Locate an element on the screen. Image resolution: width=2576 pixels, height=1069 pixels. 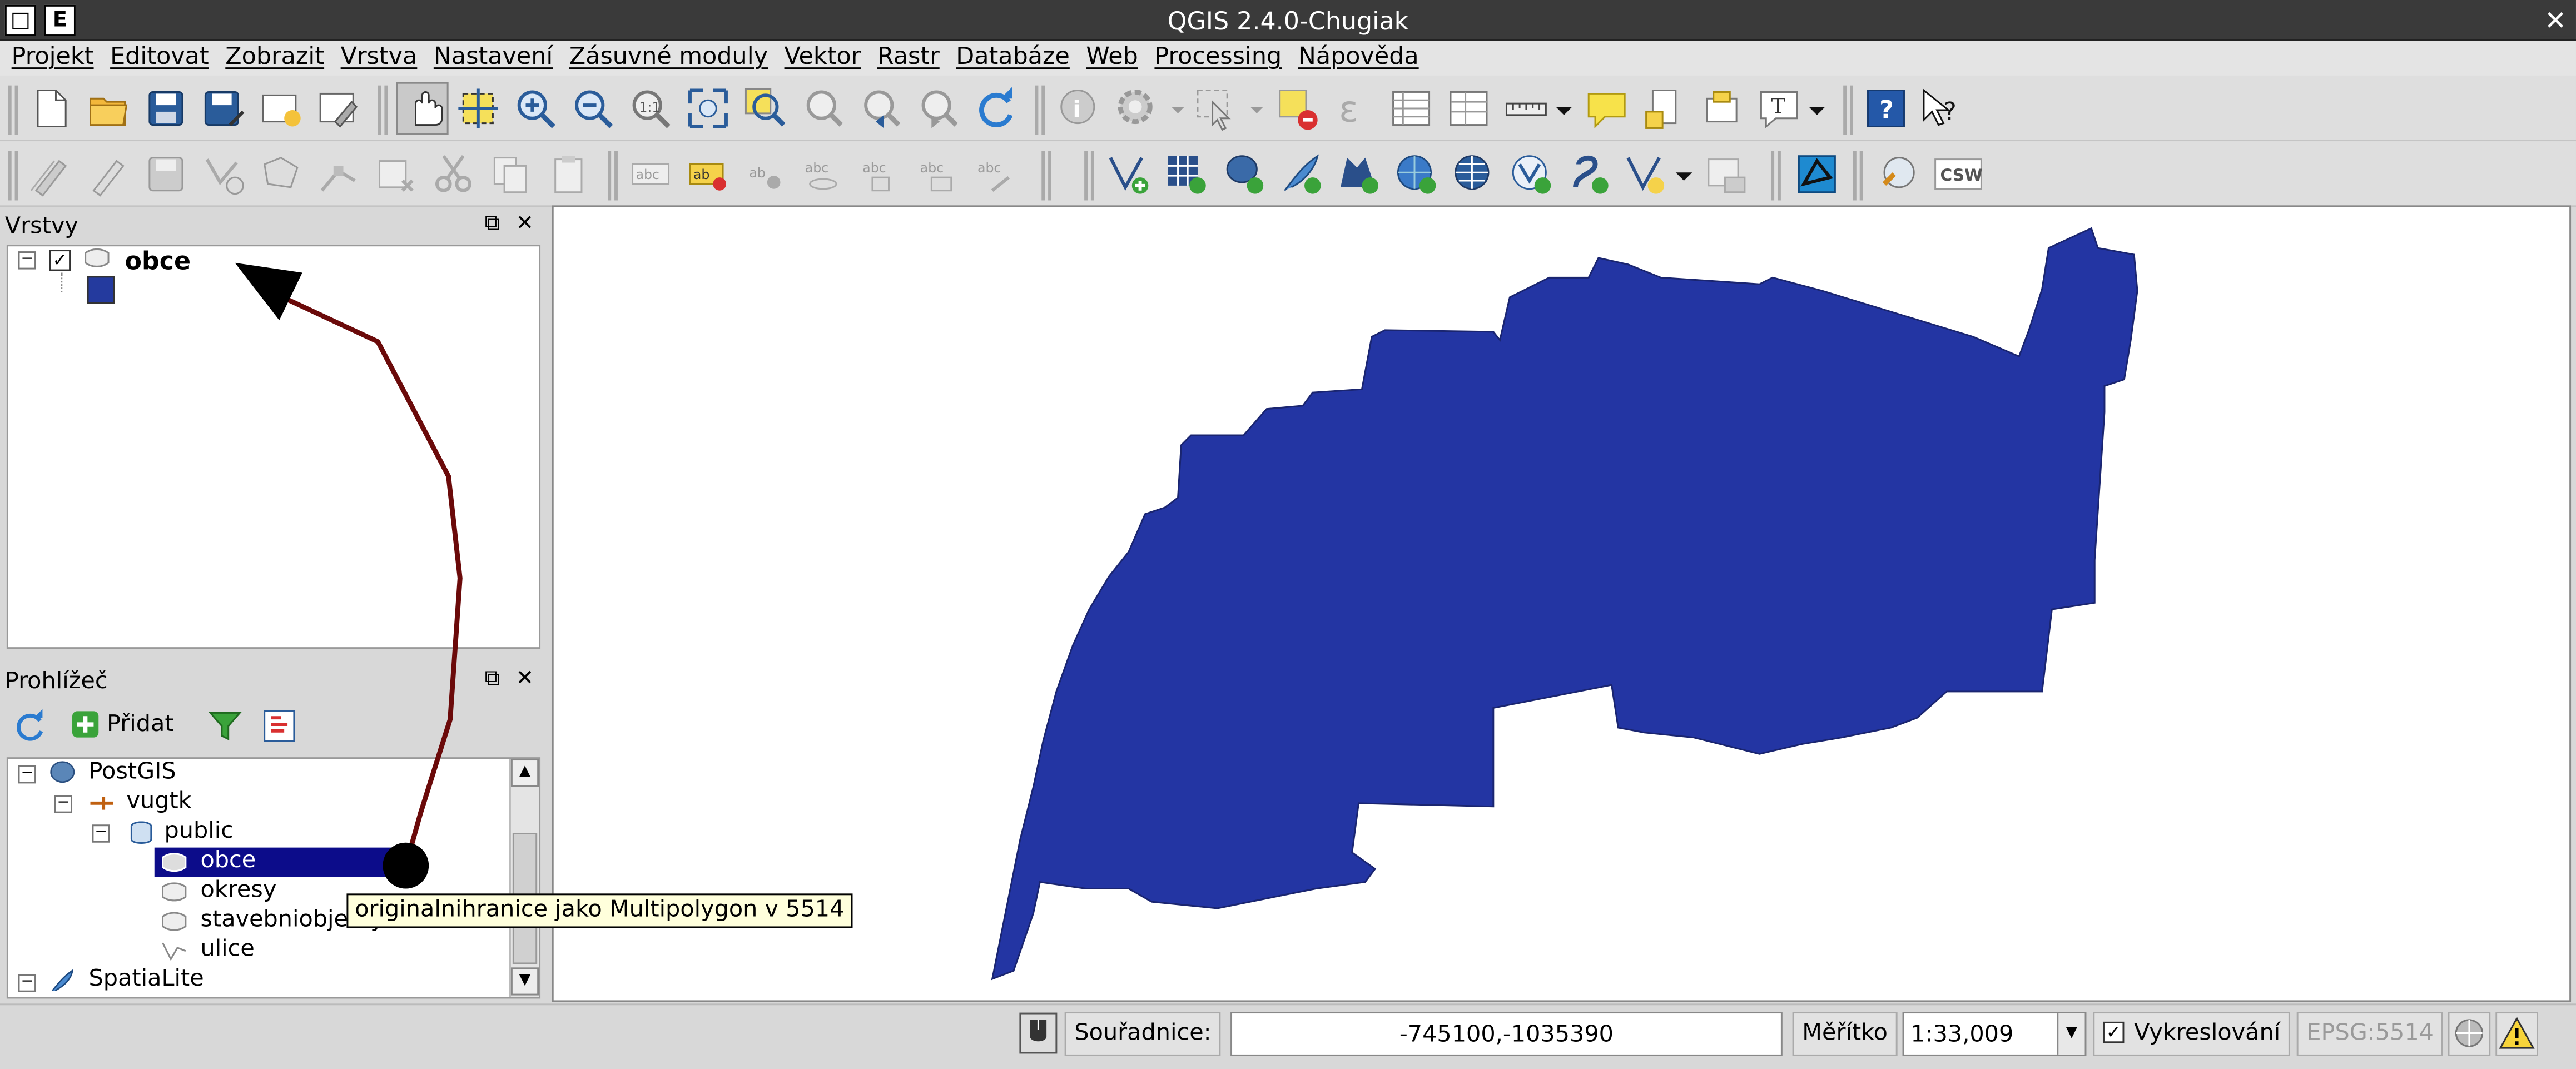
pin-labels-icon: ab is located at coordinates (708, 174).